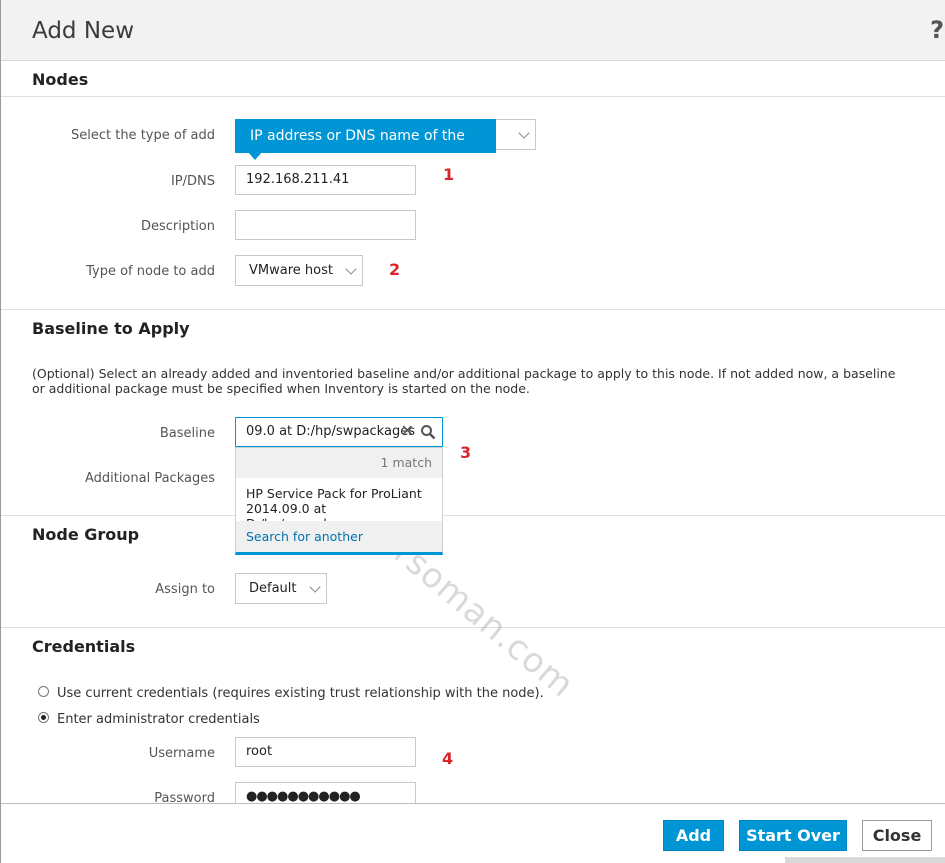  Describe the element at coordinates (473, 96) in the screenshot. I see `nodes-divider` at that location.